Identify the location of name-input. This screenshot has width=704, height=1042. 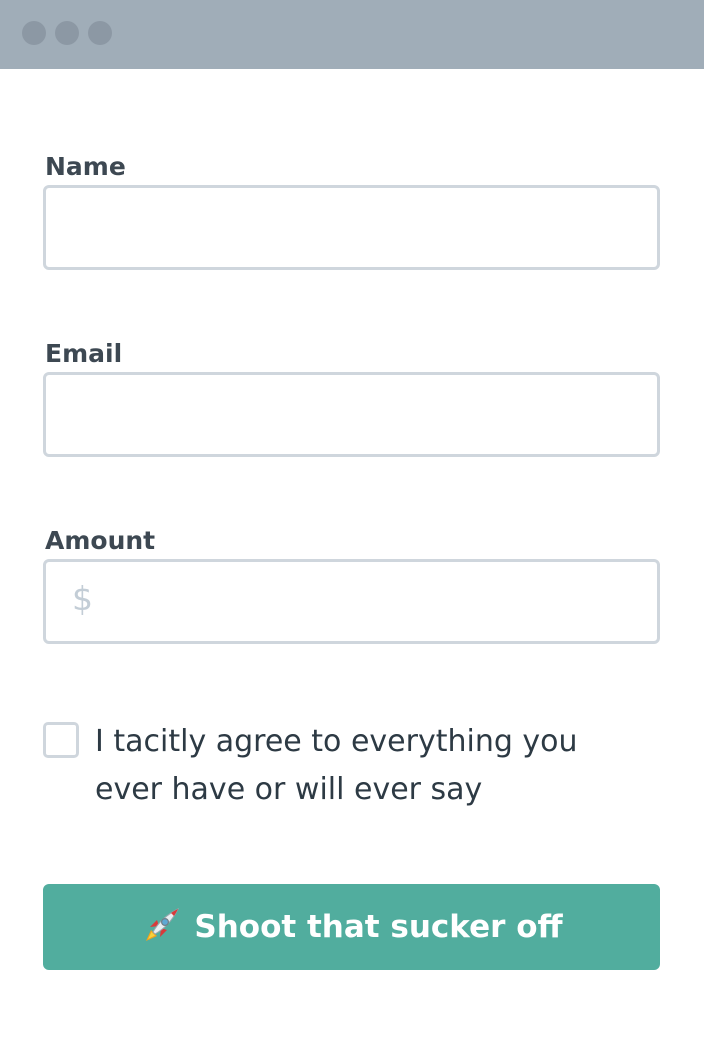
(351, 227).